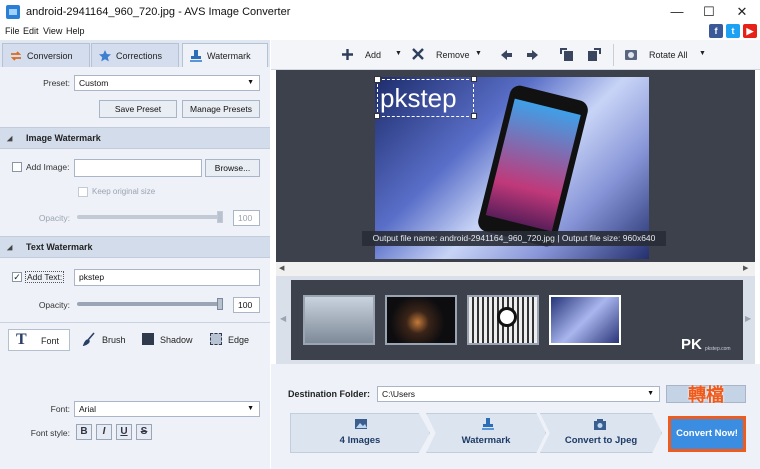 Image resolution: width=760 pixels, height=469 pixels. I want to click on remove-label: Remove, so click(453, 55).